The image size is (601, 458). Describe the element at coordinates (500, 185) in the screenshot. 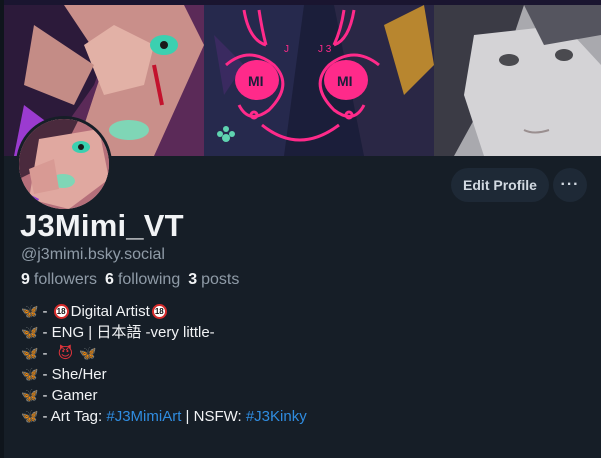

I see `edit-profile-button: Edit Profile` at that location.